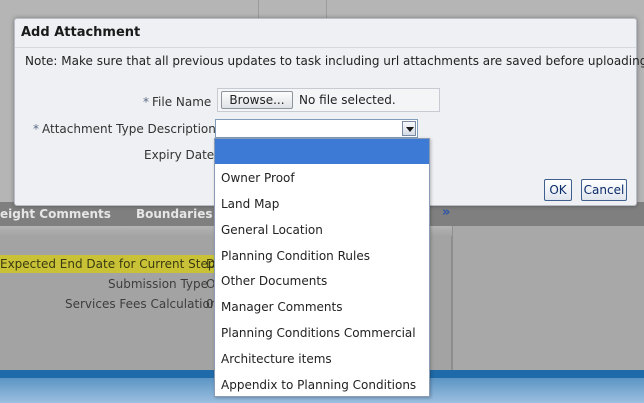 Image resolution: width=644 pixels, height=403 pixels. Describe the element at coordinates (322, 256) in the screenshot. I see `option-planning-condition-rules: Planning Condition Rules` at that location.